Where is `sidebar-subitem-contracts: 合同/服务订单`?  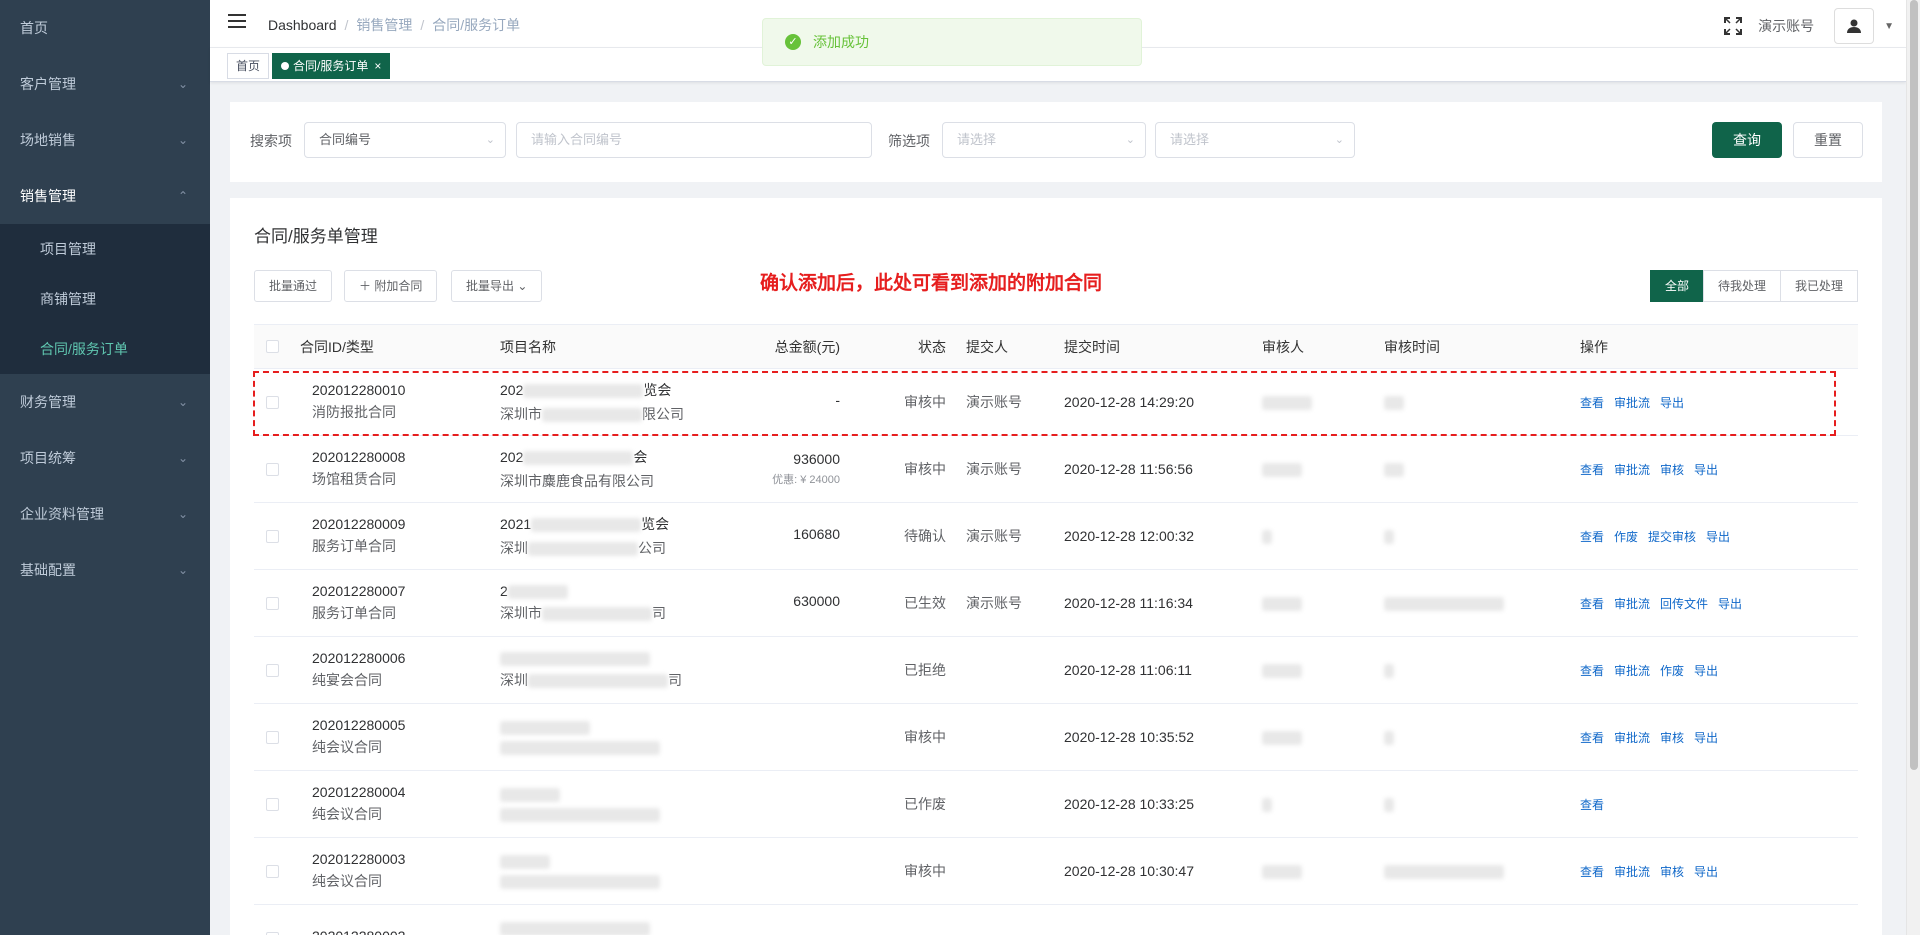
sidebar-subitem-contracts: 合同/服务订单 is located at coordinates (105, 349).